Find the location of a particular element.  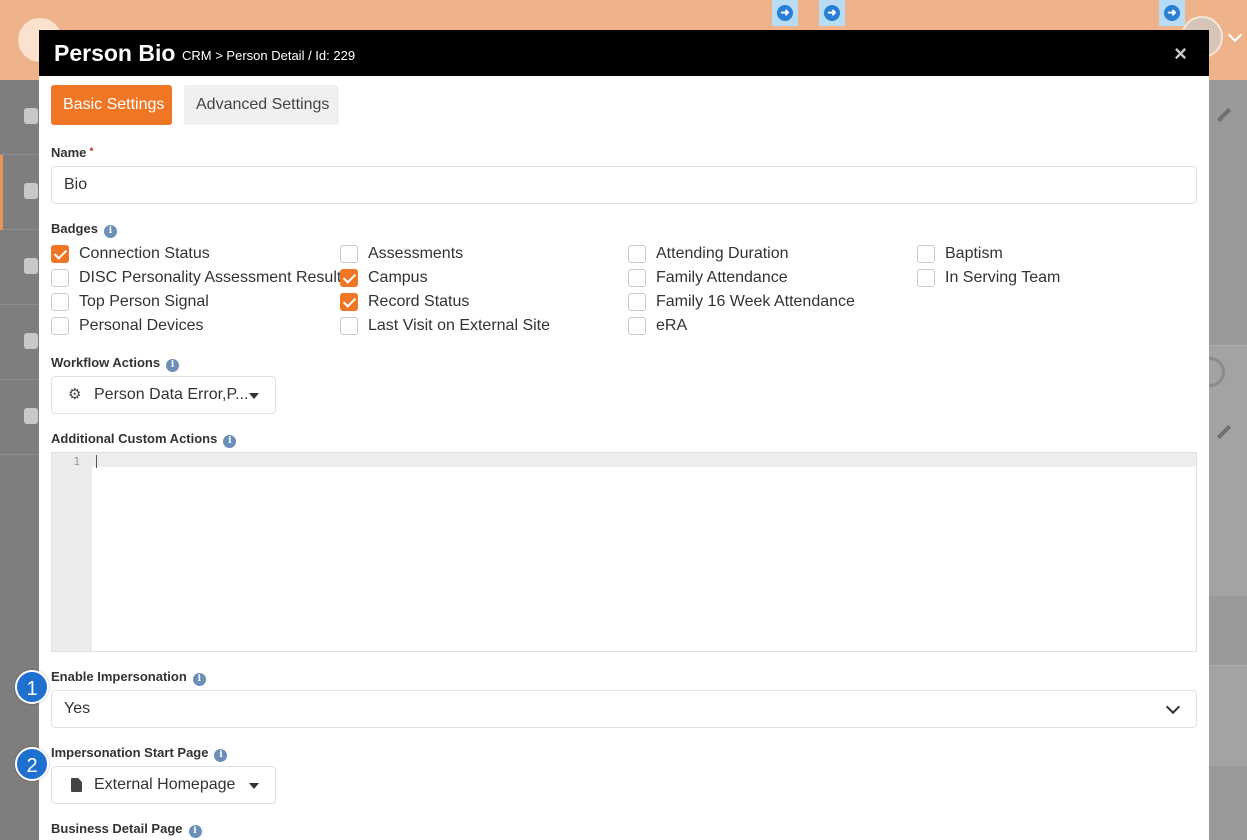

checkbox-label: Assessments is located at coordinates (416, 253).